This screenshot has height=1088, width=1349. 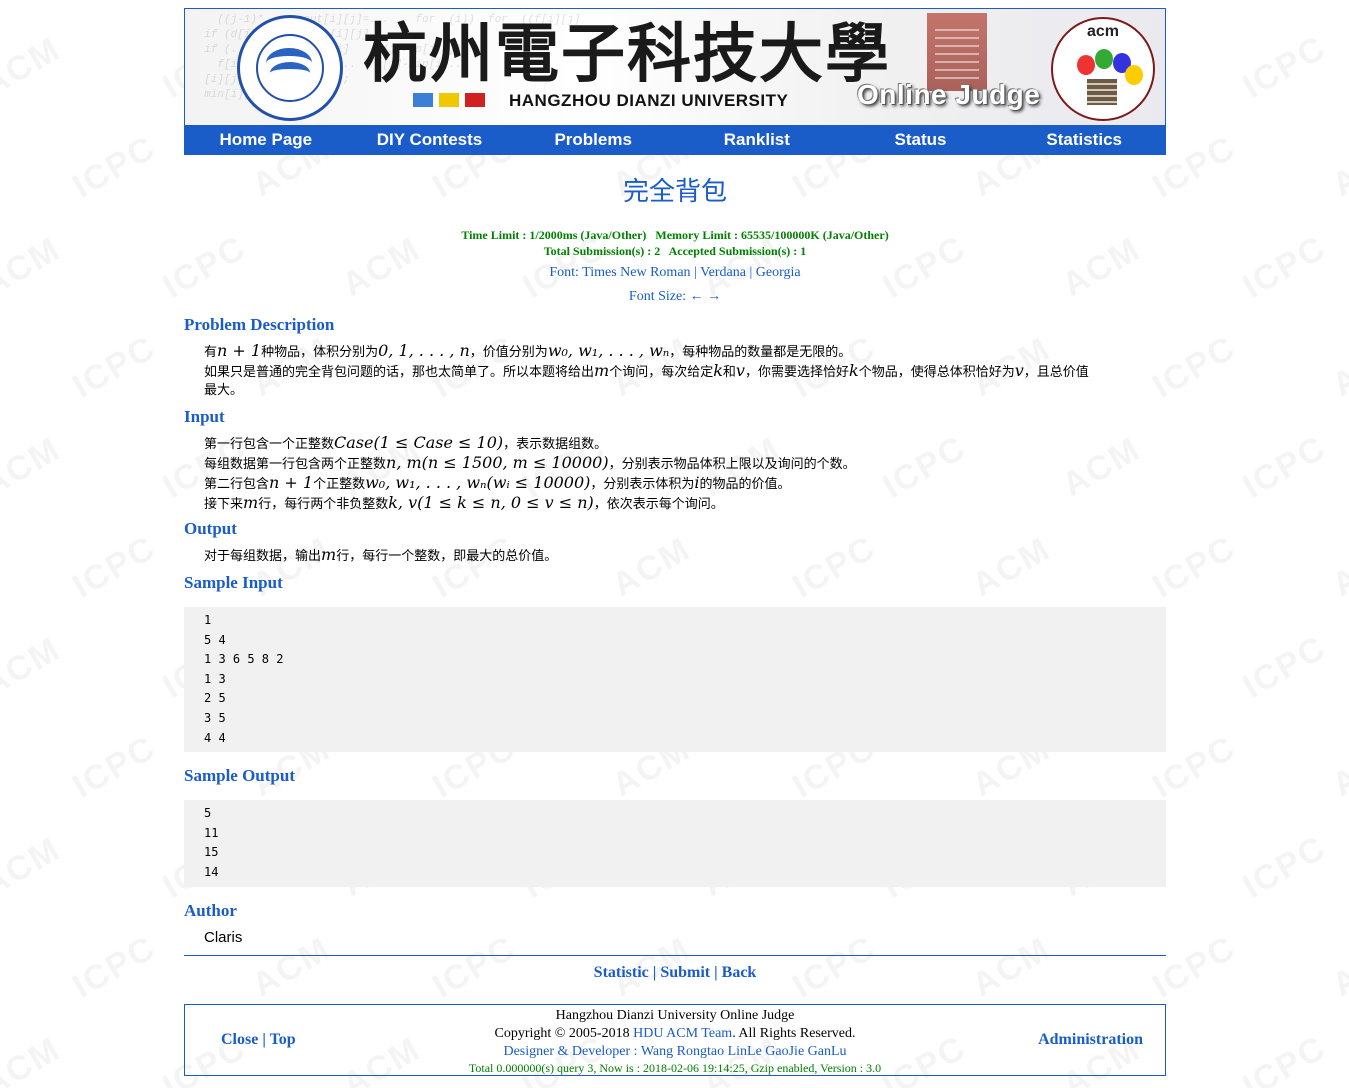 What do you see at coordinates (682, 1033) in the screenshot?
I see `hdu-acm-team-link: HDU ACM Team` at bounding box center [682, 1033].